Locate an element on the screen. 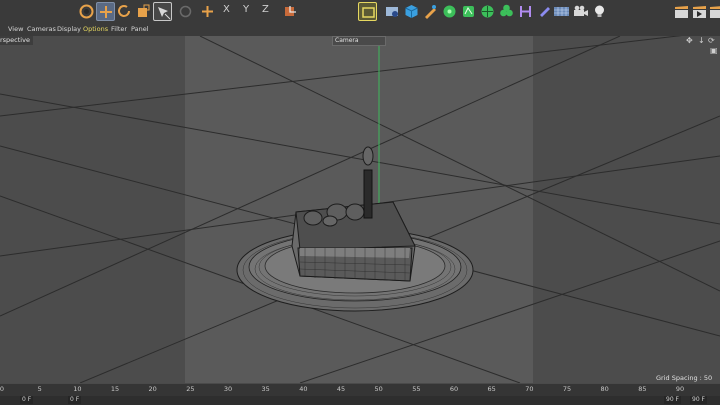 This screenshot has width=720, height=405. orbit-icon: ⟳ is located at coordinates (711, 40).